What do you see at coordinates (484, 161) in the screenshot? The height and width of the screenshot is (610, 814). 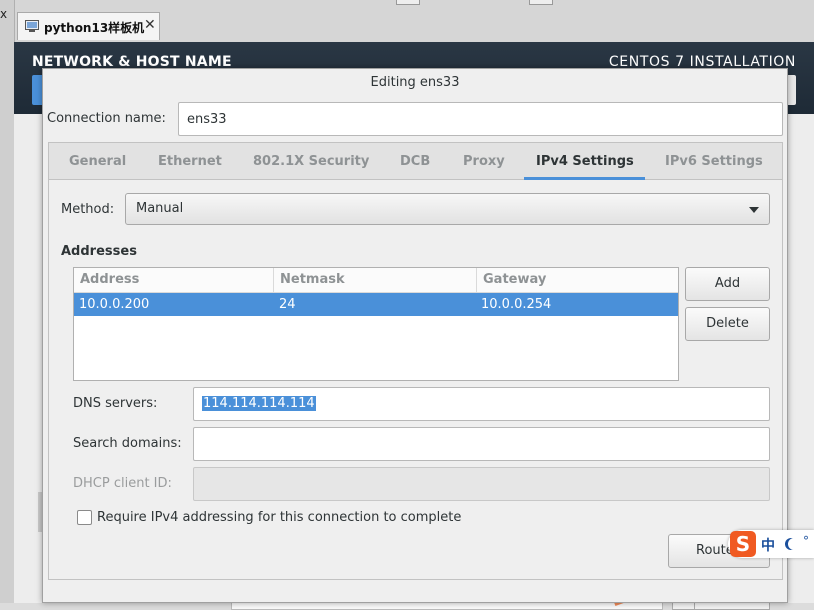 I see `tab-proxy: Proxy` at bounding box center [484, 161].